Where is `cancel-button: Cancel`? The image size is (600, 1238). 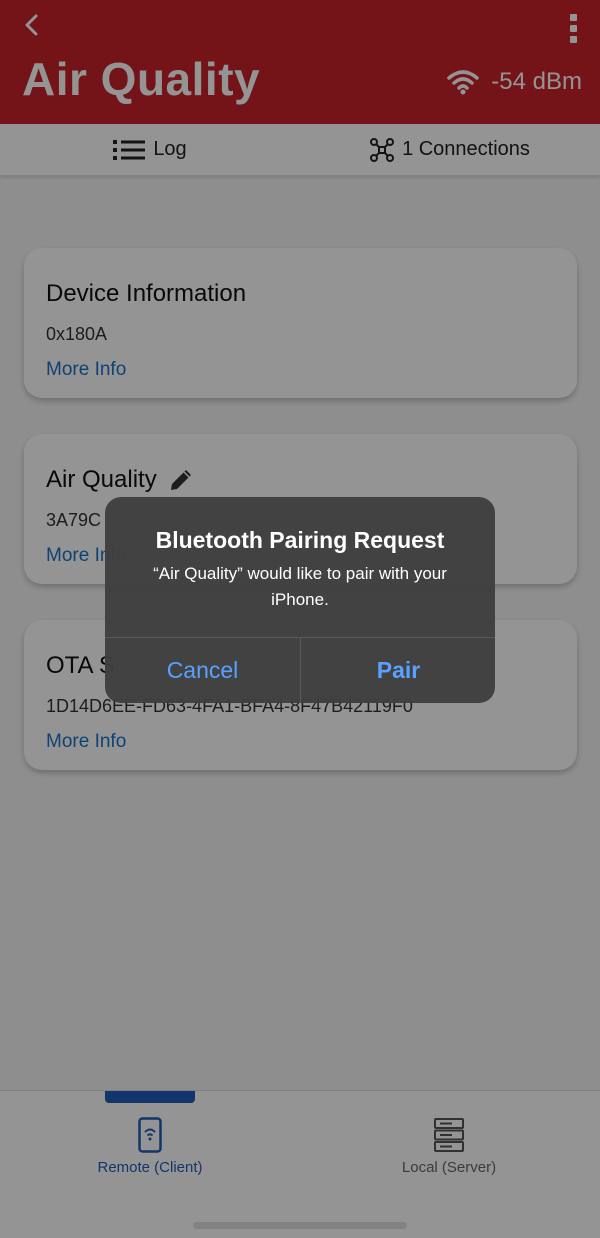 cancel-button: Cancel is located at coordinates (202, 670).